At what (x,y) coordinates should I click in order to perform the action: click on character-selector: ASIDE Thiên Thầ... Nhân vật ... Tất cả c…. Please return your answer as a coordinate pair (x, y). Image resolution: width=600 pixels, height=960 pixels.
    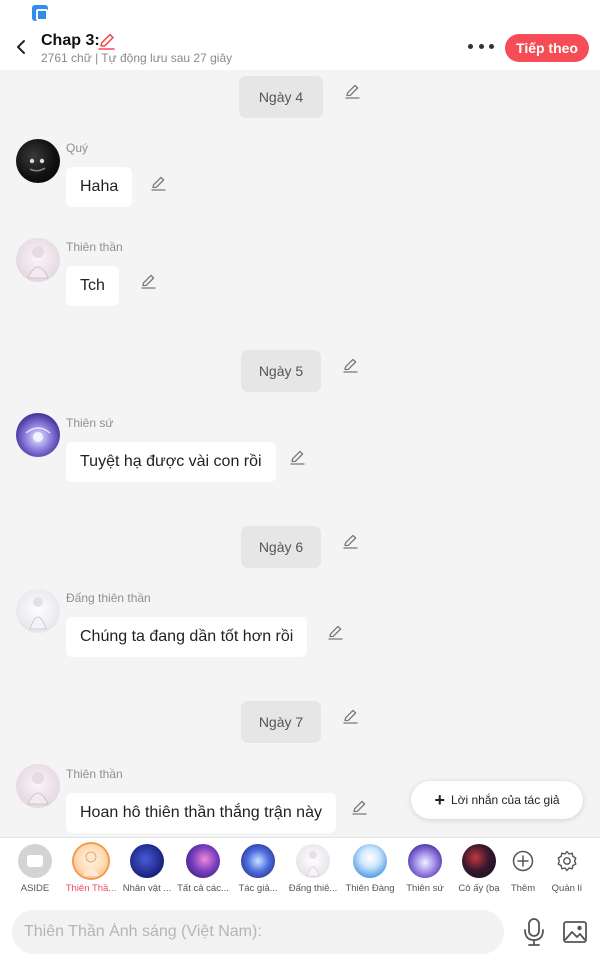
    Looking at the image, I should click on (300, 870).